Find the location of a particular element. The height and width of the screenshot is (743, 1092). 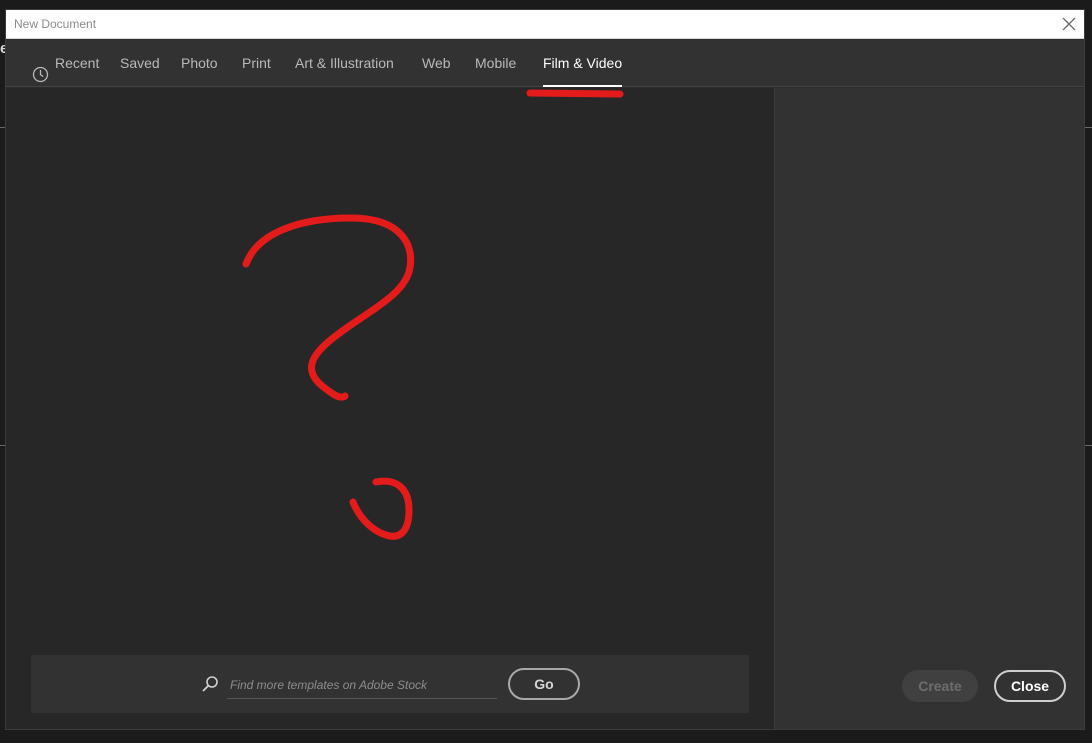

tab-label: Photo is located at coordinates (199, 63).